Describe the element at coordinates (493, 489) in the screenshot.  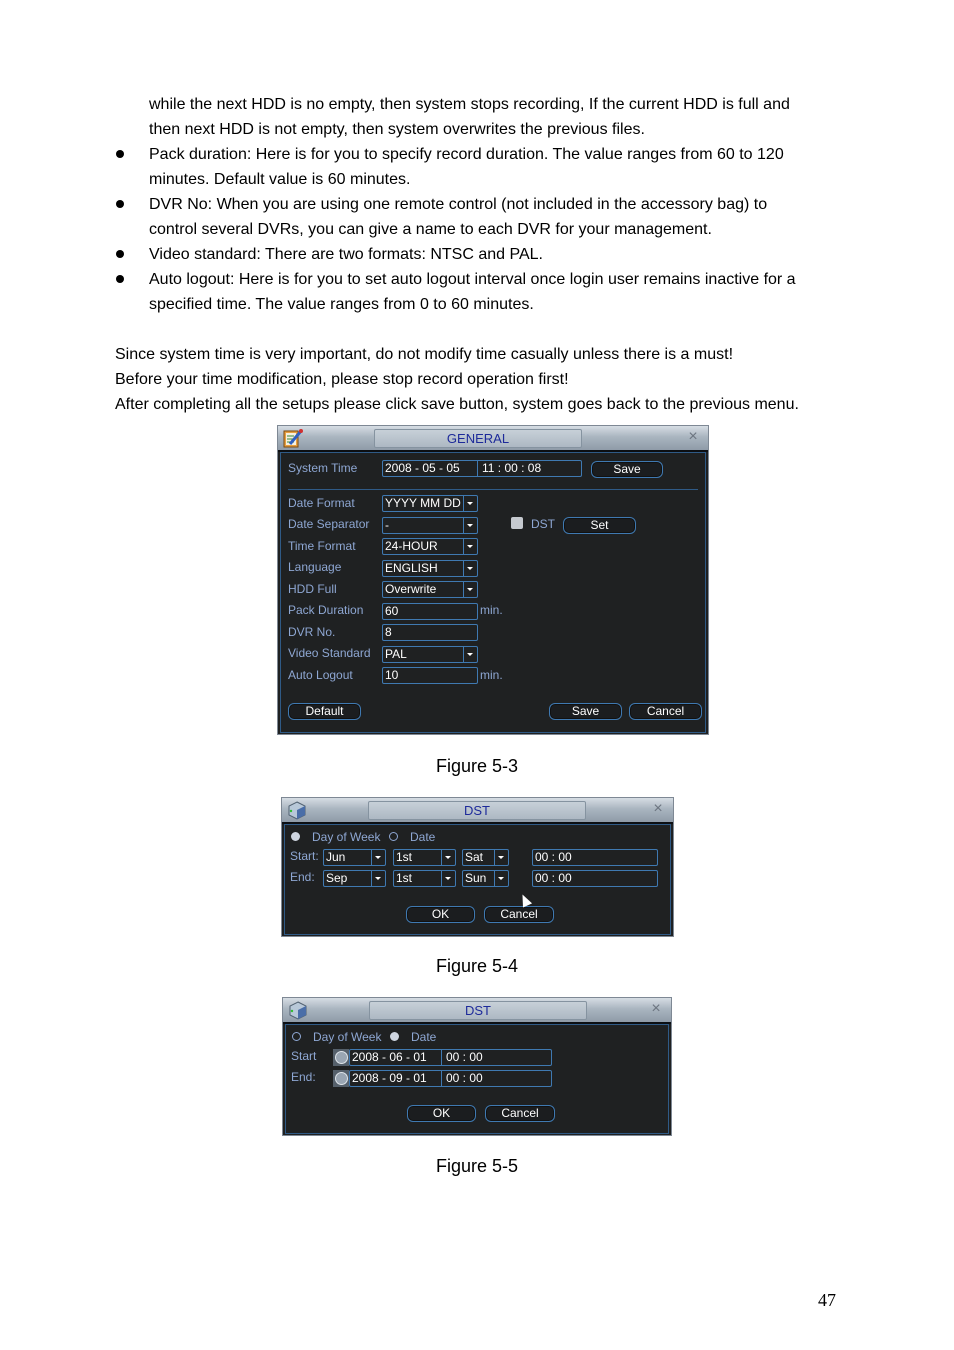
I see `separator` at that location.